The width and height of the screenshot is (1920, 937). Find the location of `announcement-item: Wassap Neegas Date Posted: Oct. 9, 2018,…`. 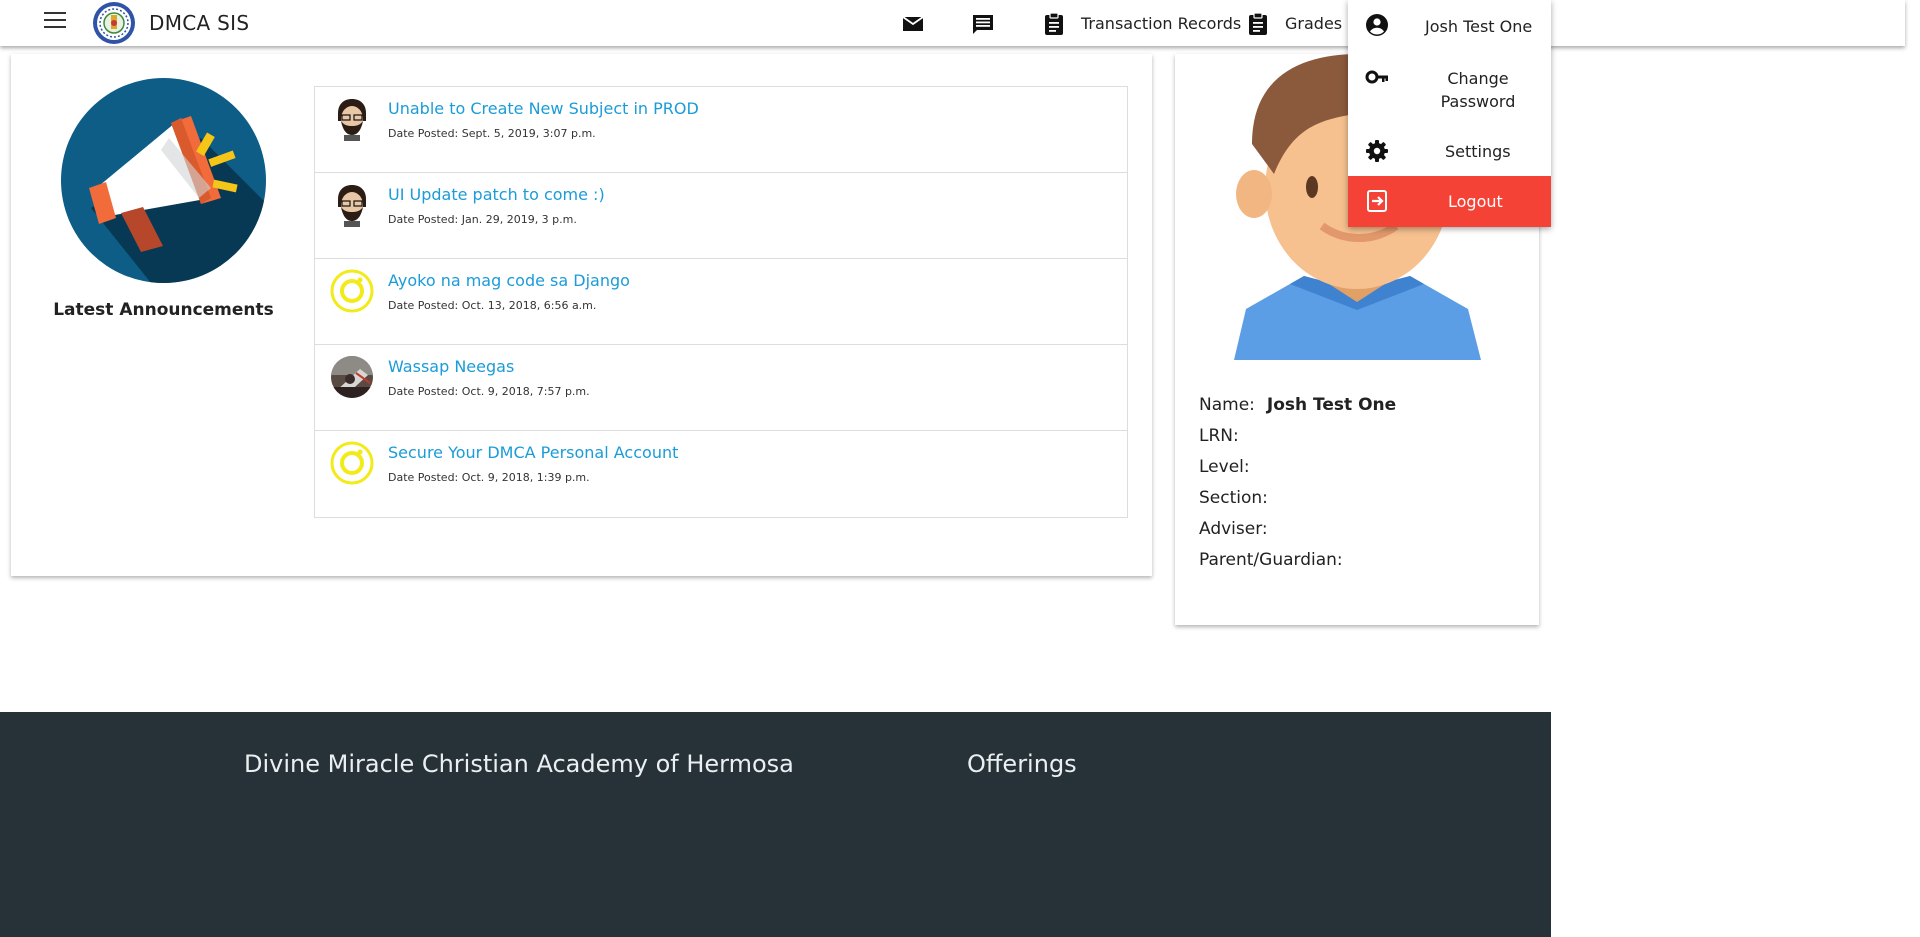

announcement-item: Wassap Neegas Date Posted: Oct. 9, 2018,… is located at coordinates (721, 388).